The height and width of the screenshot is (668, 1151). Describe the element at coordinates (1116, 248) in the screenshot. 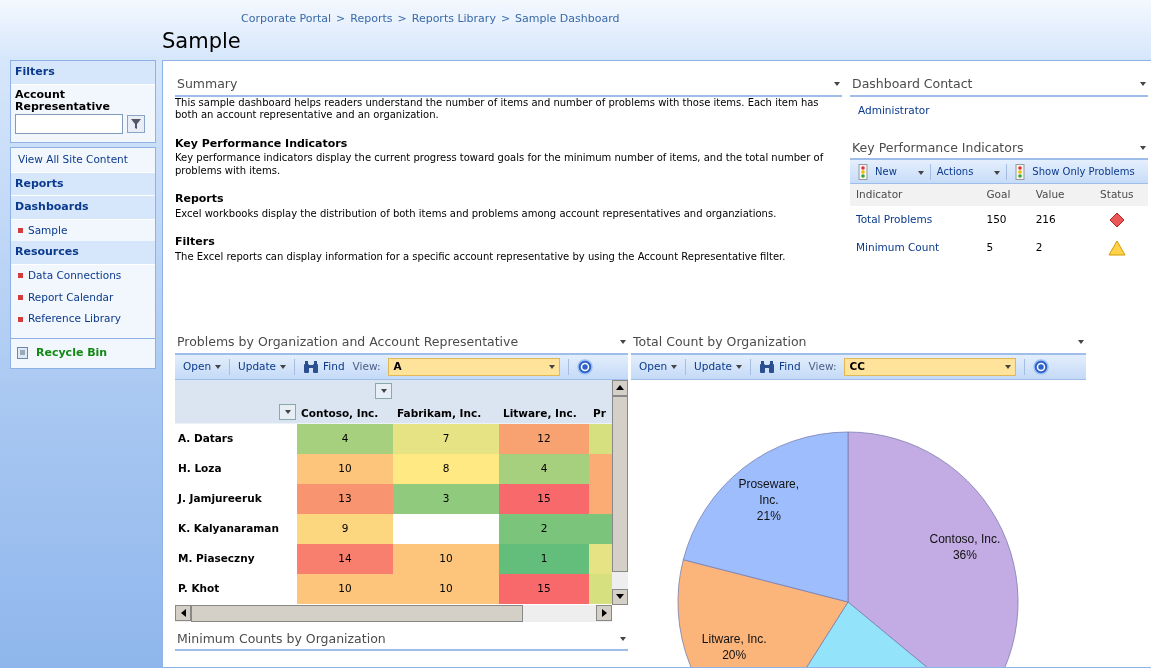

I see `warning-triangle-icon` at that location.